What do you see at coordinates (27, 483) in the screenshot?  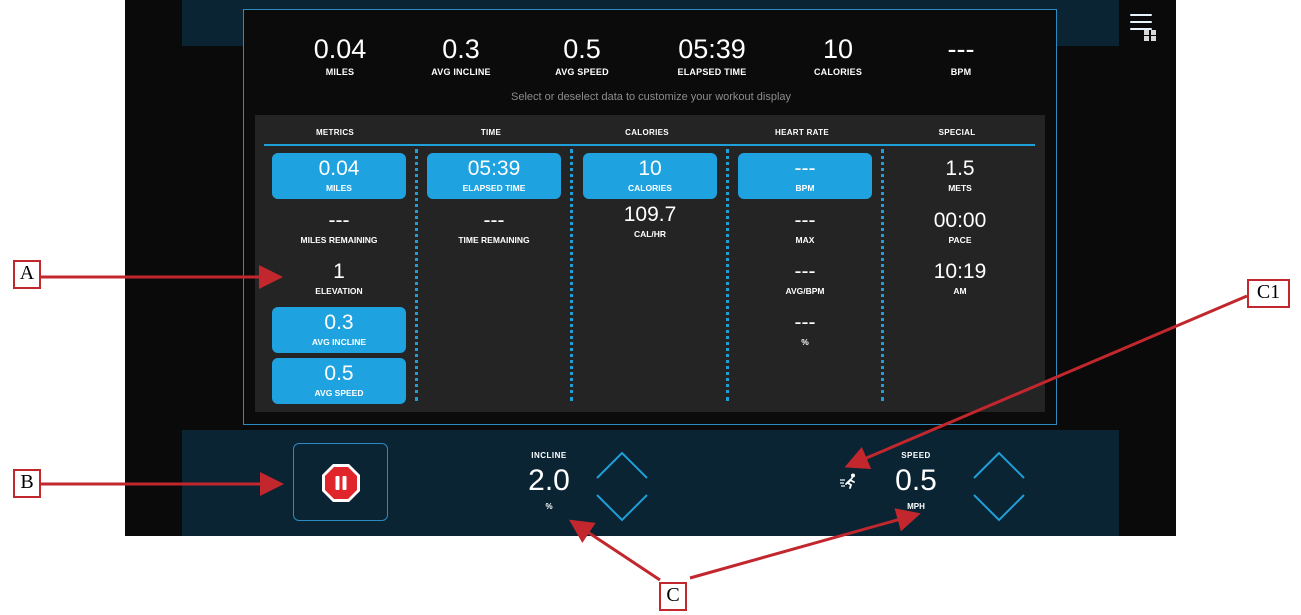 I see `annotation-label-b: B` at bounding box center [27, 483].